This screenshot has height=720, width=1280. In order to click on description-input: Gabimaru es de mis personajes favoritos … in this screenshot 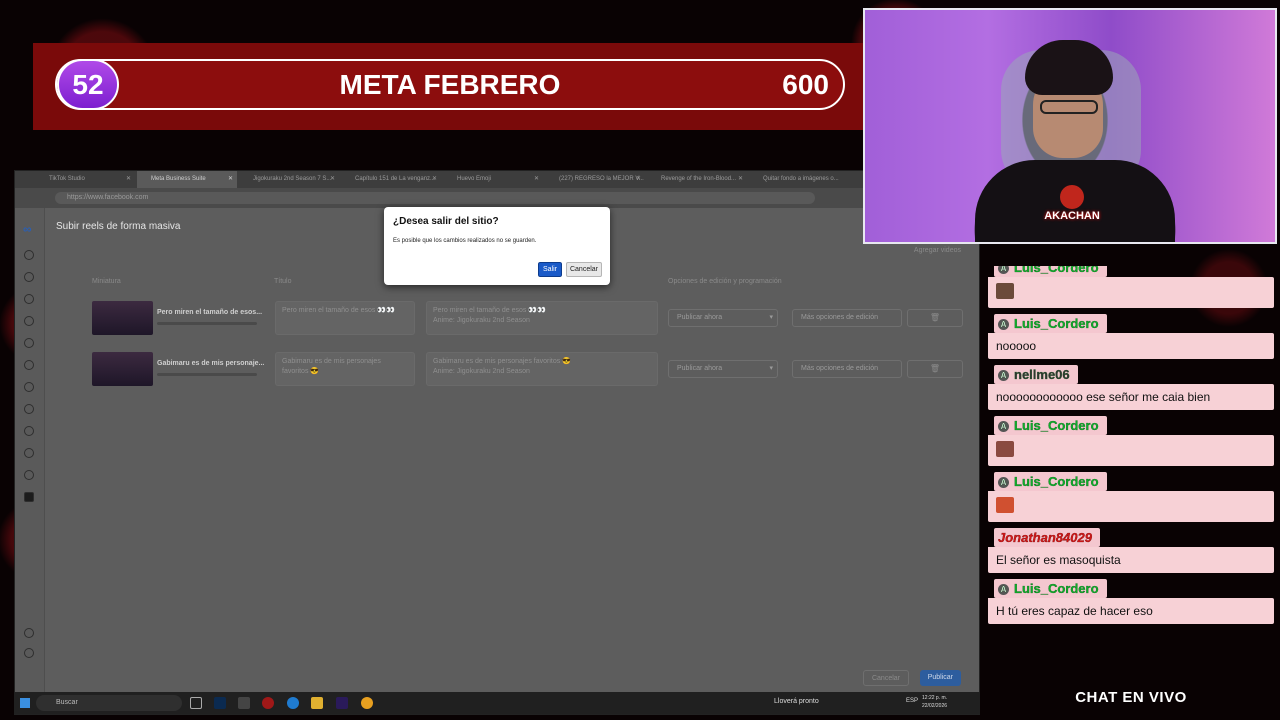, I will do `click(542, 369)`.